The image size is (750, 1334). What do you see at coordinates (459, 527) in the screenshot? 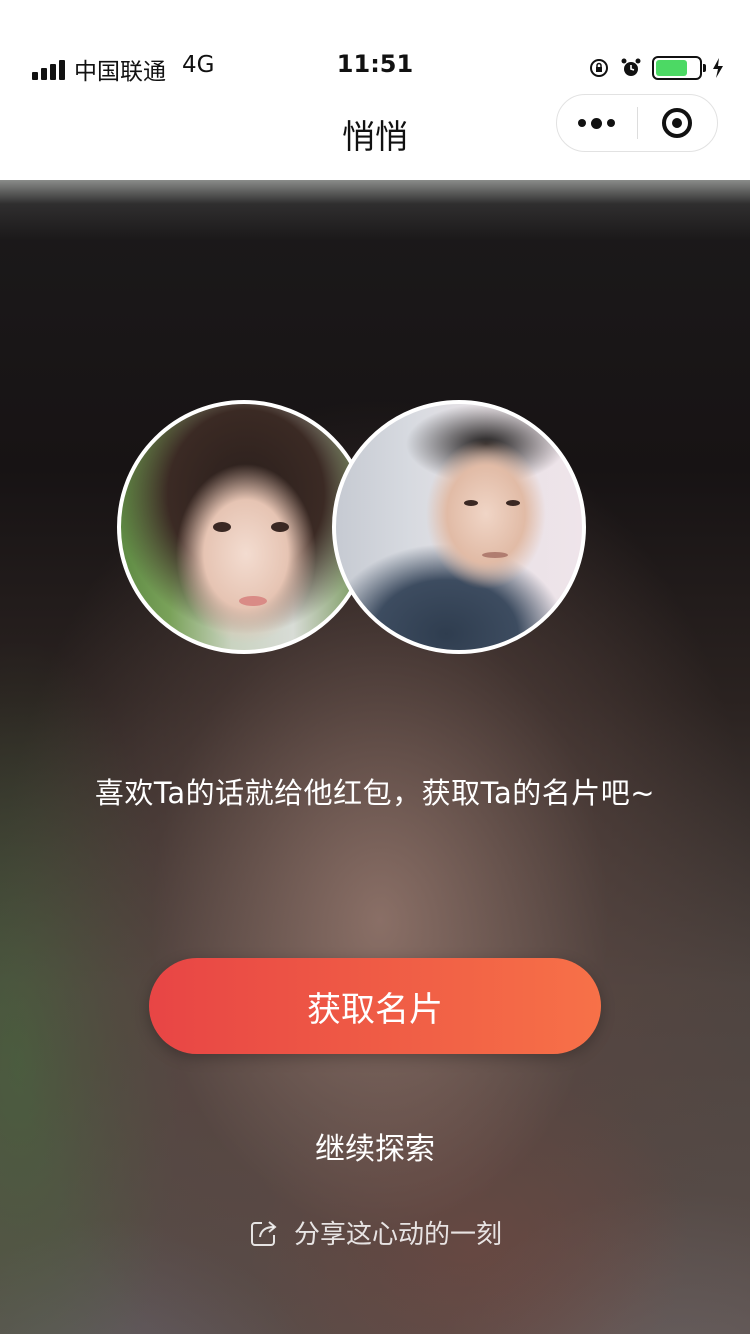
I see `avatar-him` at bounding box center [459, 527].